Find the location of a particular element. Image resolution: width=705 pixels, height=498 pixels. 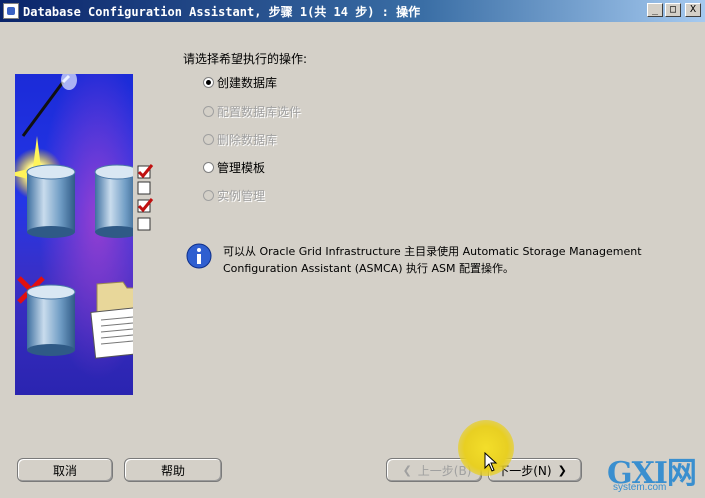

cancel-label: 取消 is located at coordinates (64, 470).